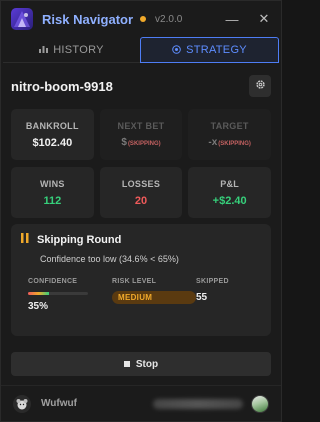  I want to click on risk-level-badge: MEDIUM, so click(154, 297).